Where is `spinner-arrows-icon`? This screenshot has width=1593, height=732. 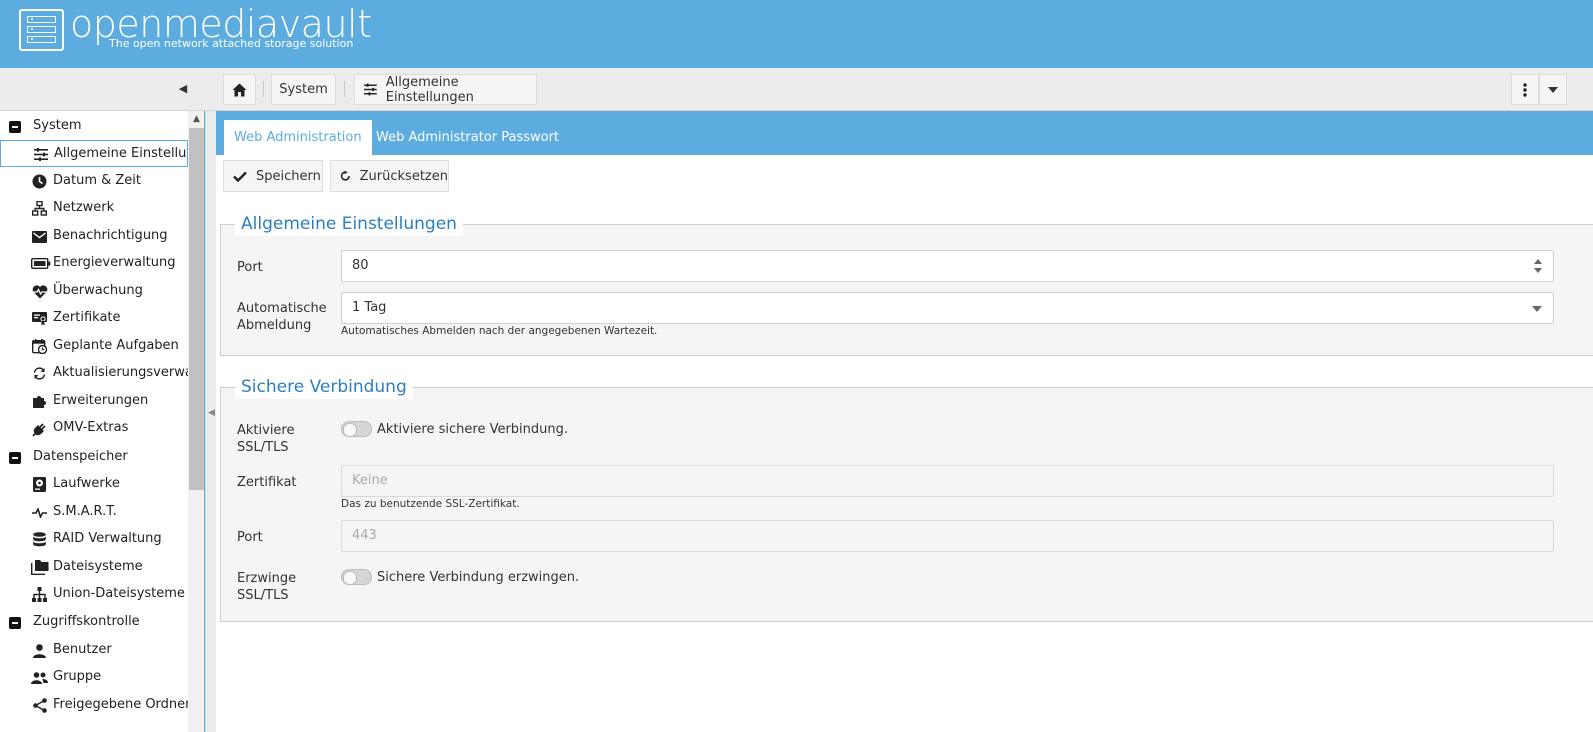
spinner-arrows-icon is located at coordinates (1538, 266).